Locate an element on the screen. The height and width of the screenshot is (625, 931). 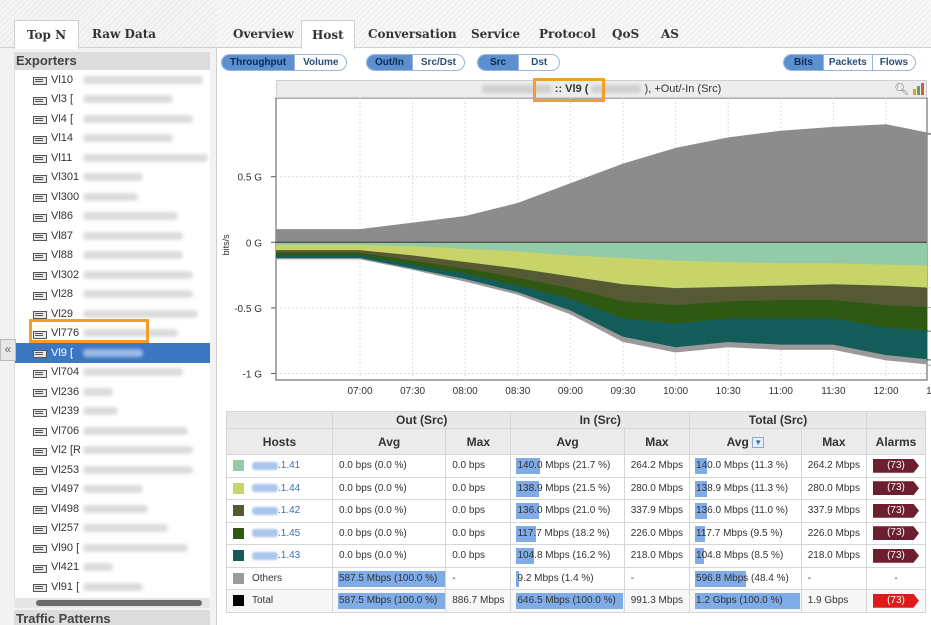
exporter-item: Vl300 is located at coordinates (112, 197).